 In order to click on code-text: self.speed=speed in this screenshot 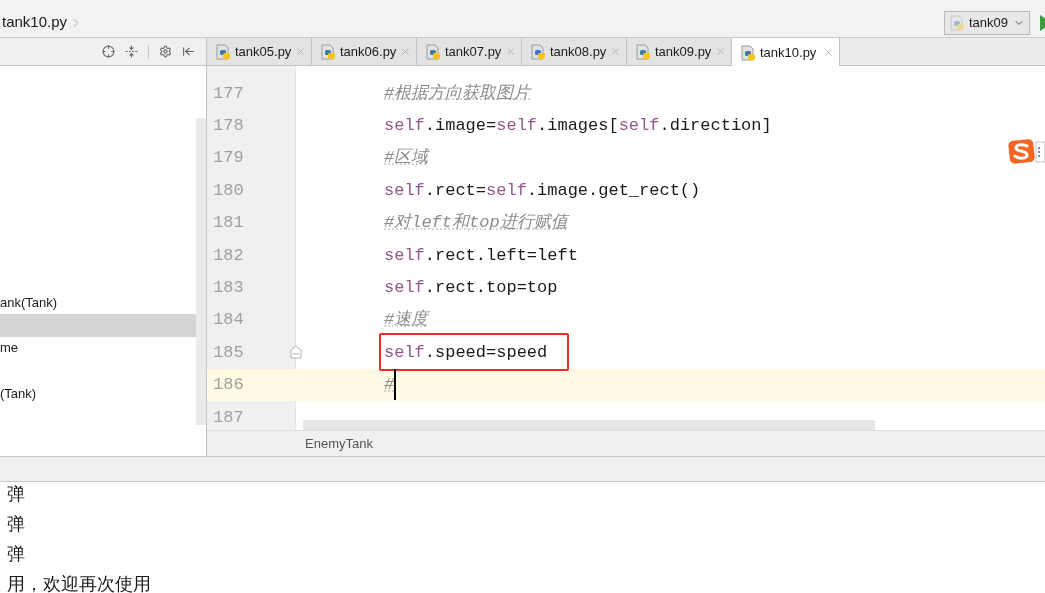, I will do `click(466, 352)`.